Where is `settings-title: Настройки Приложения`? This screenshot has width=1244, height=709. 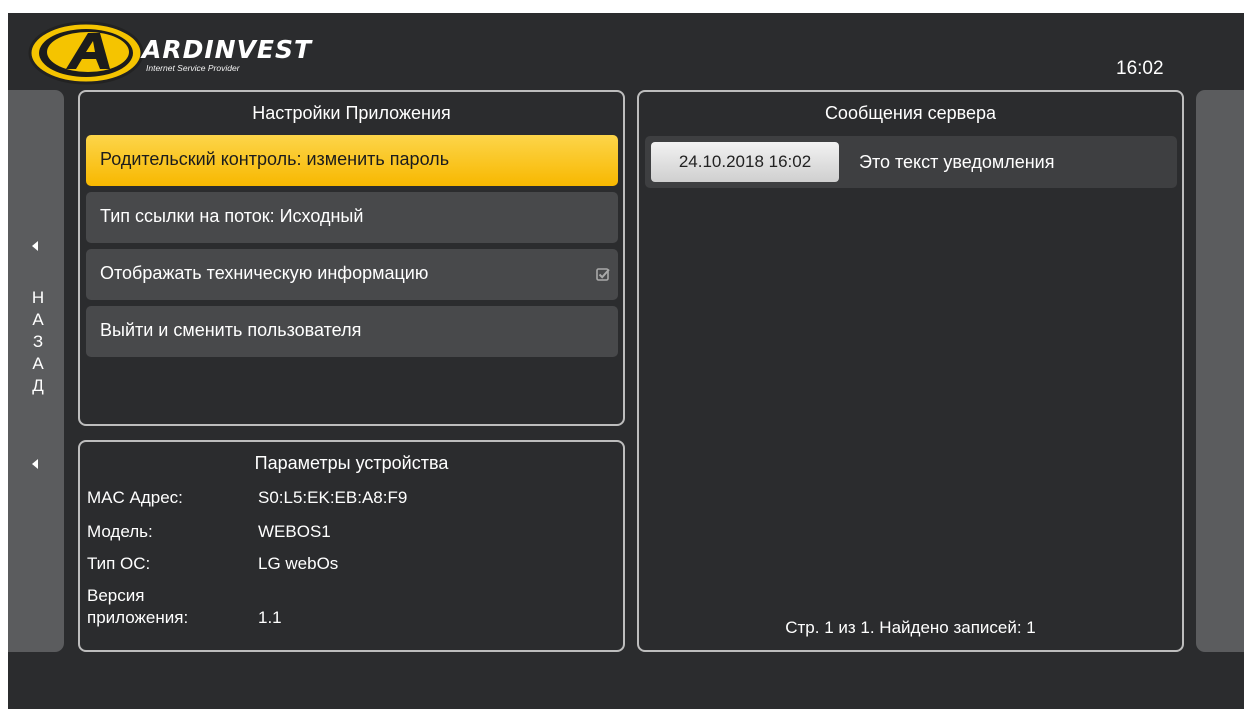 settings-title: Настройки Приложения is located at coordinates (351, 113).